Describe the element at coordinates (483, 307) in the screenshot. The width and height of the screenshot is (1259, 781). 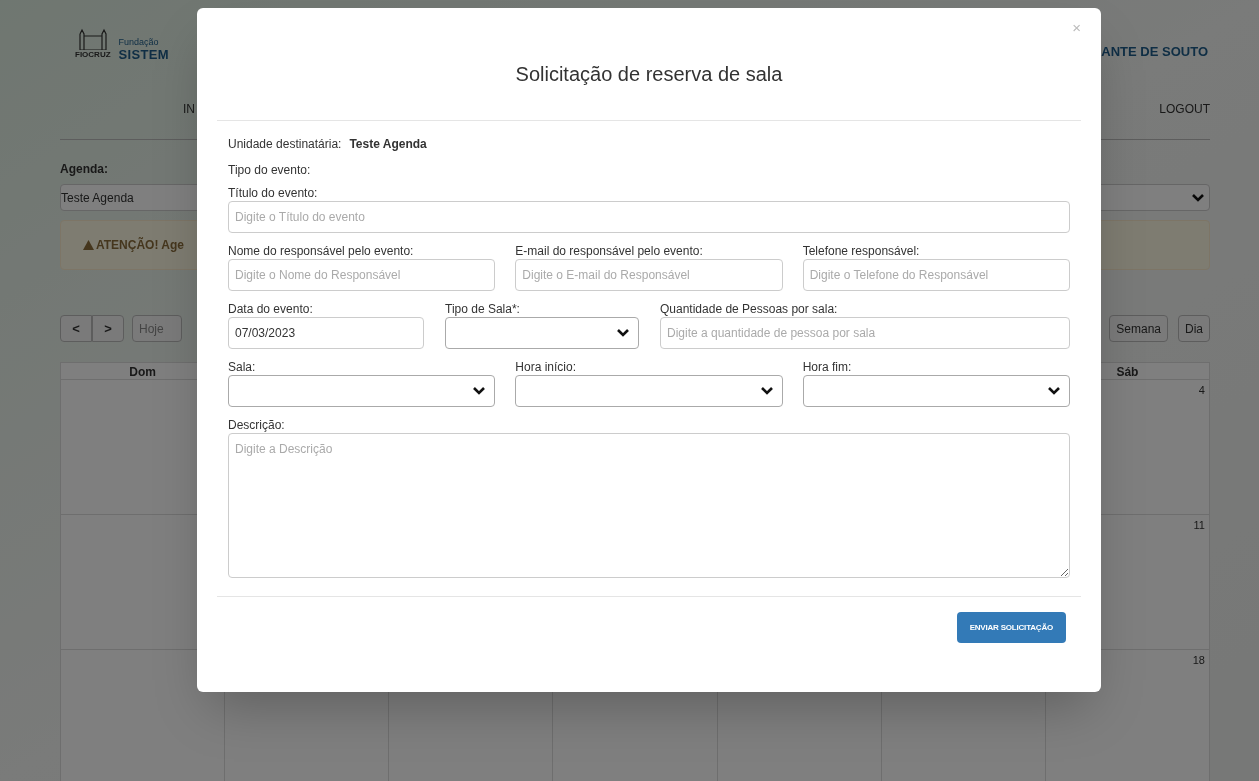
I see `field-label: Tipo de Sala*:` at that location.